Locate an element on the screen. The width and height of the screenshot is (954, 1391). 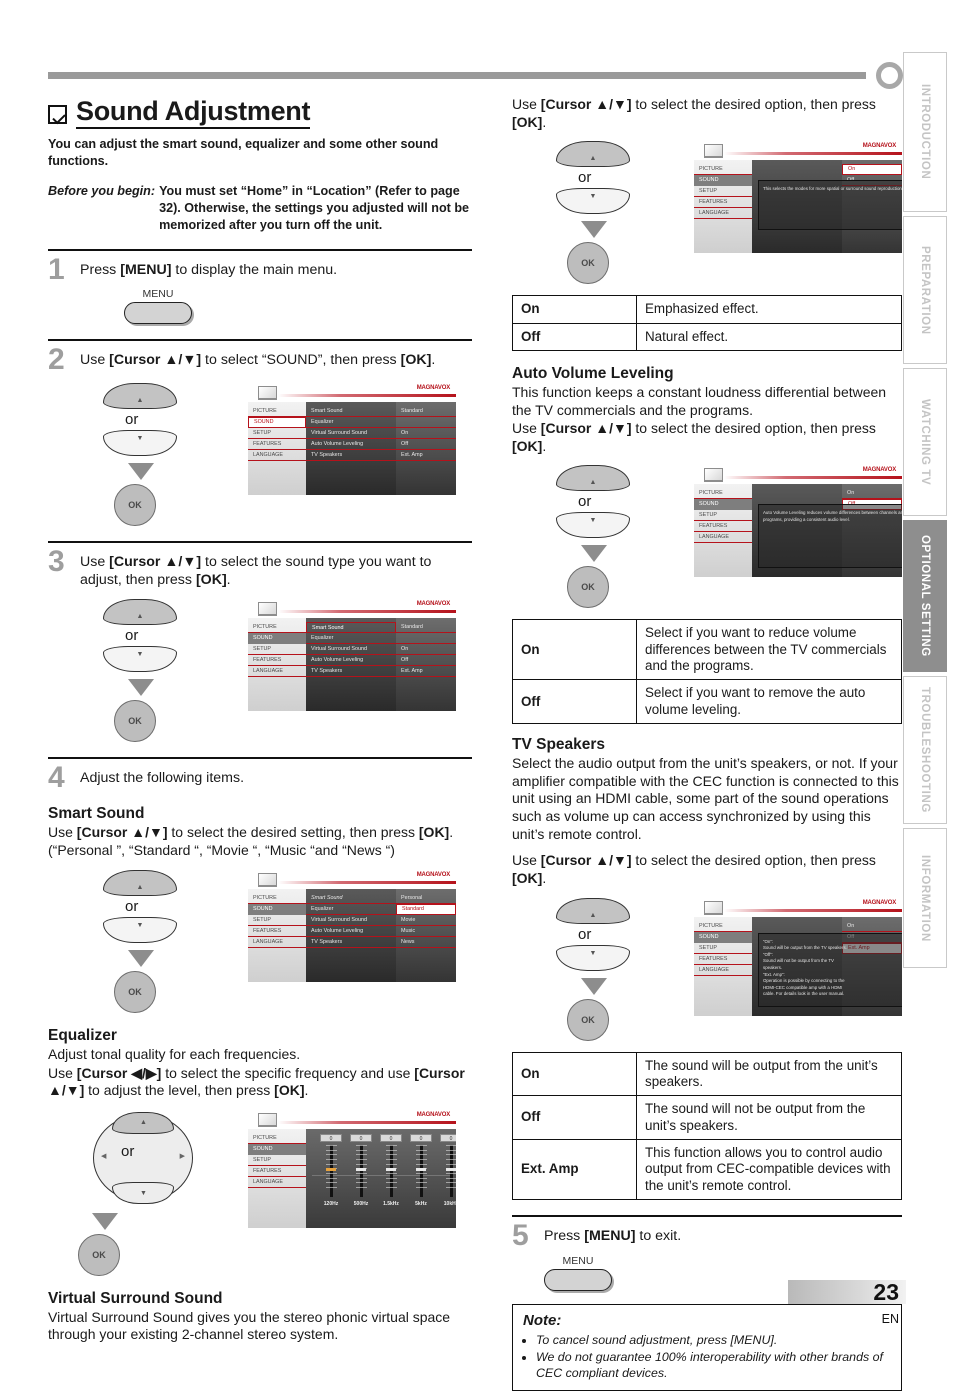
osd-option-selected: Standard is located at coordinates (426, 909).